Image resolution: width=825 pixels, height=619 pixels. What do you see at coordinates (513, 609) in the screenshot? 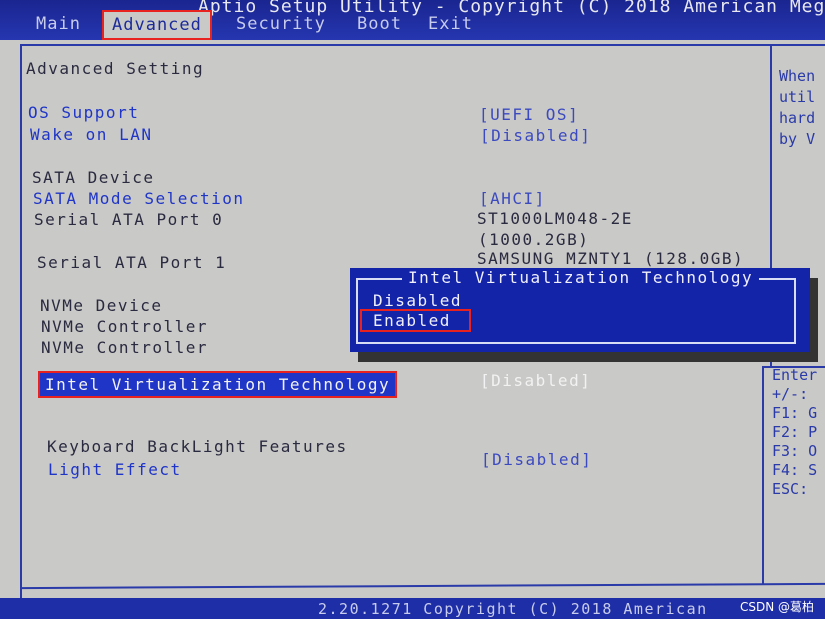
I see `footer-copyright: 2.20.1271 Copyright (C) 2018 American` at bounding box center [513, 609].